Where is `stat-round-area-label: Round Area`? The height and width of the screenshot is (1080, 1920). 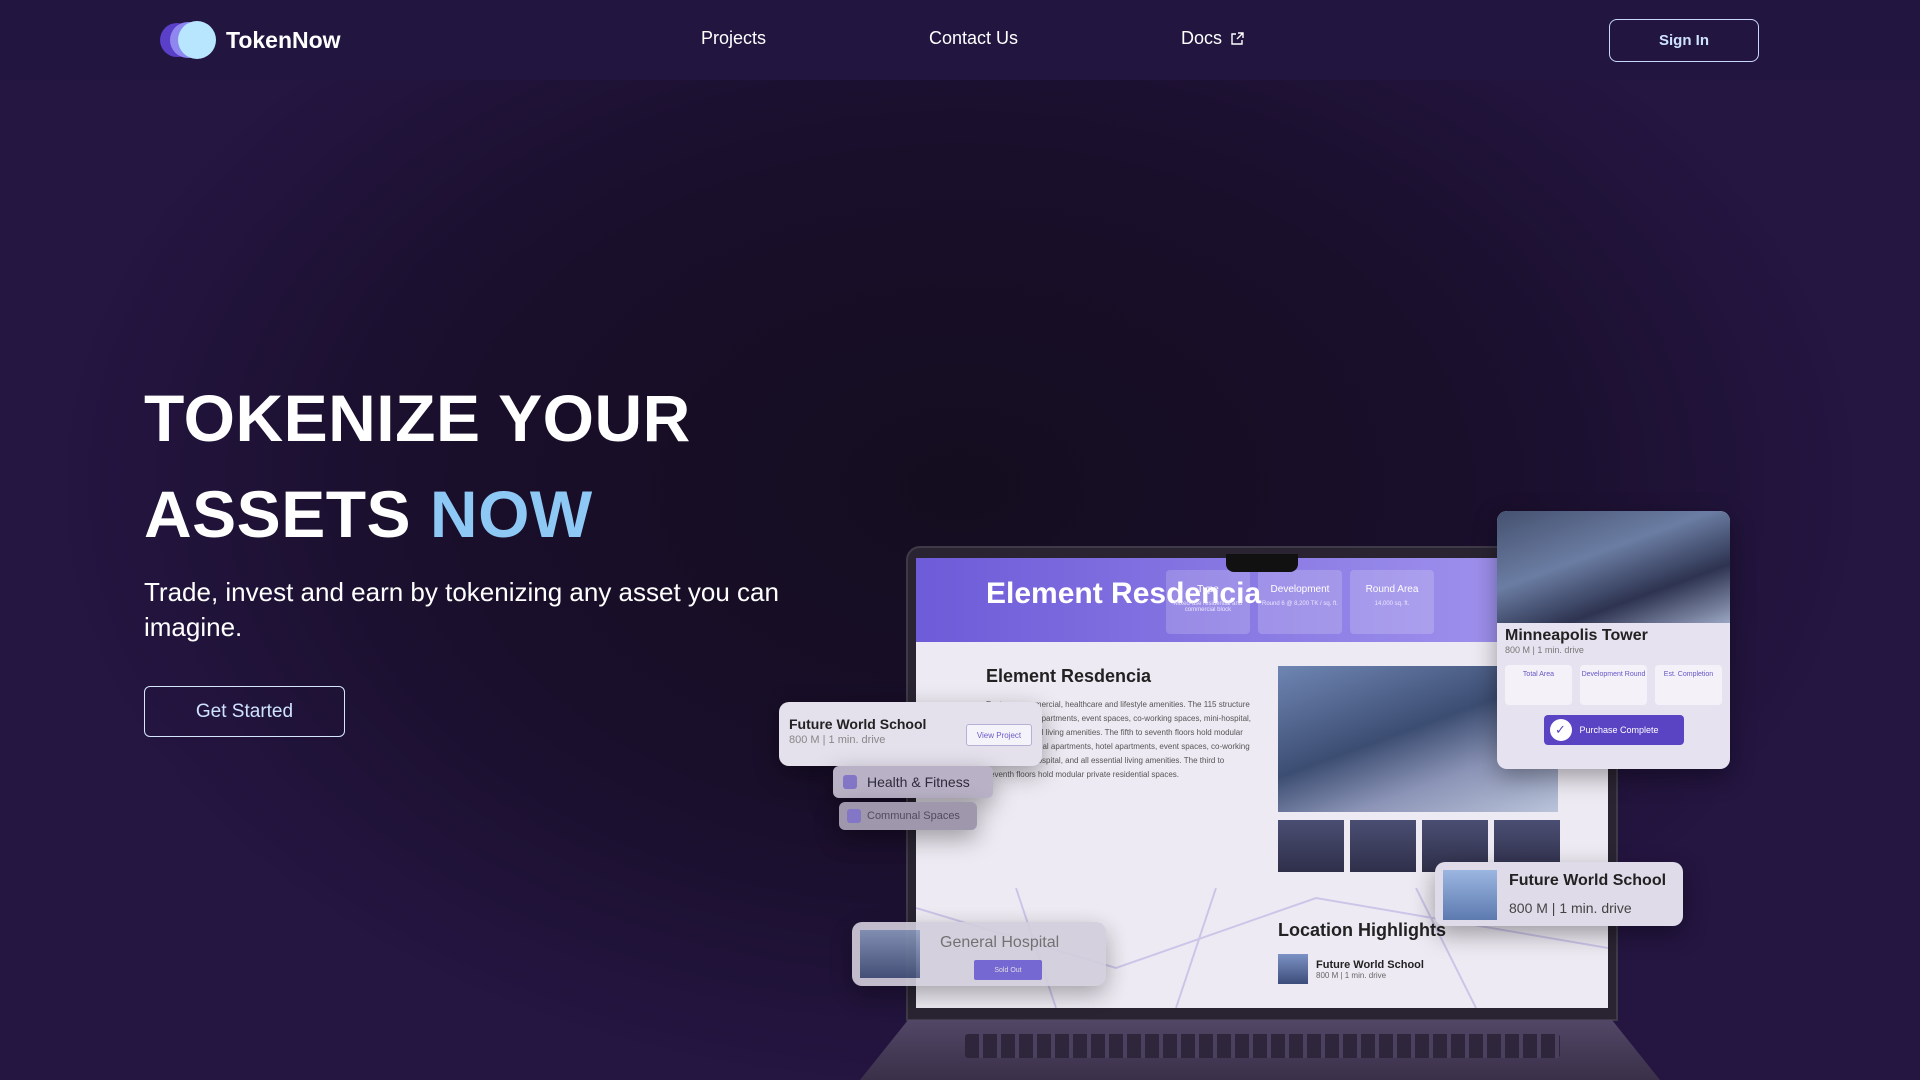 stat-round-area-label: Round Area is located at coordinates (1392, 589).